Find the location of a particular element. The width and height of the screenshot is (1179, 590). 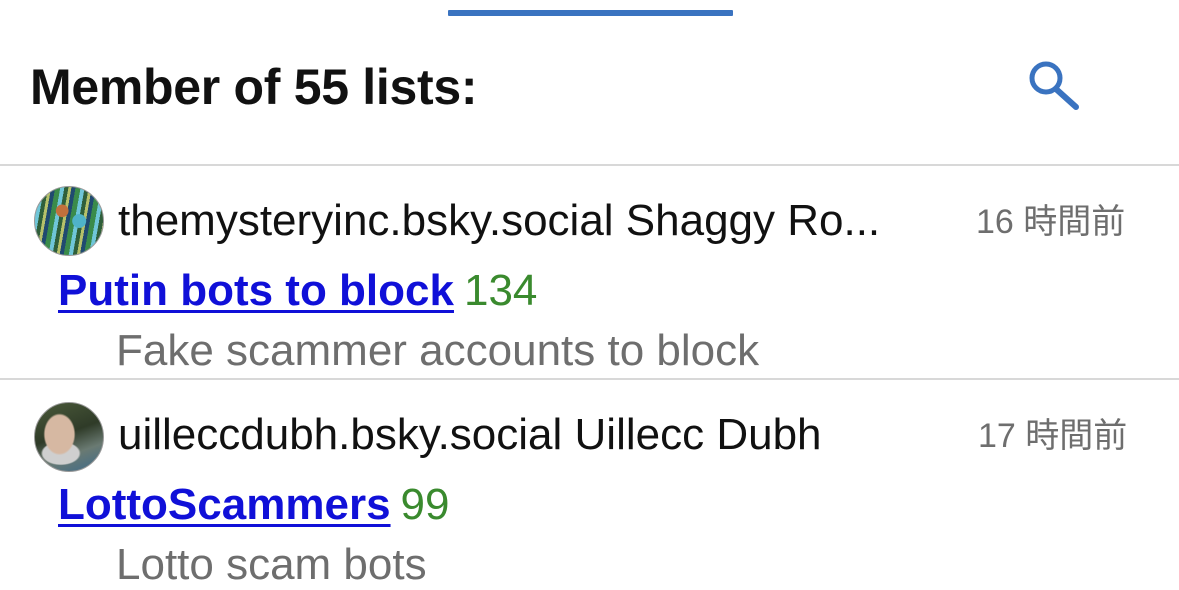

header-divider is located at coordinates (589, 165).